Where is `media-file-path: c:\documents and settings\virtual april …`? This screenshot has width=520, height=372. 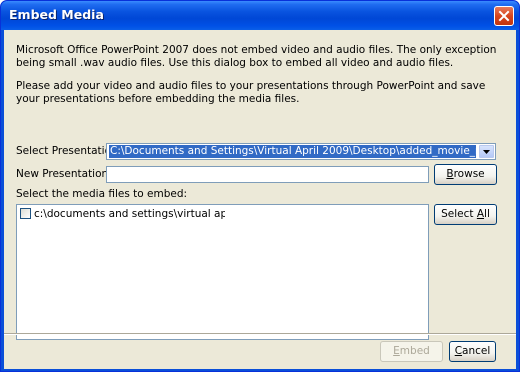
media-file-path: c:\documents and settings\virtual april … is located at coordinates (129, 214).